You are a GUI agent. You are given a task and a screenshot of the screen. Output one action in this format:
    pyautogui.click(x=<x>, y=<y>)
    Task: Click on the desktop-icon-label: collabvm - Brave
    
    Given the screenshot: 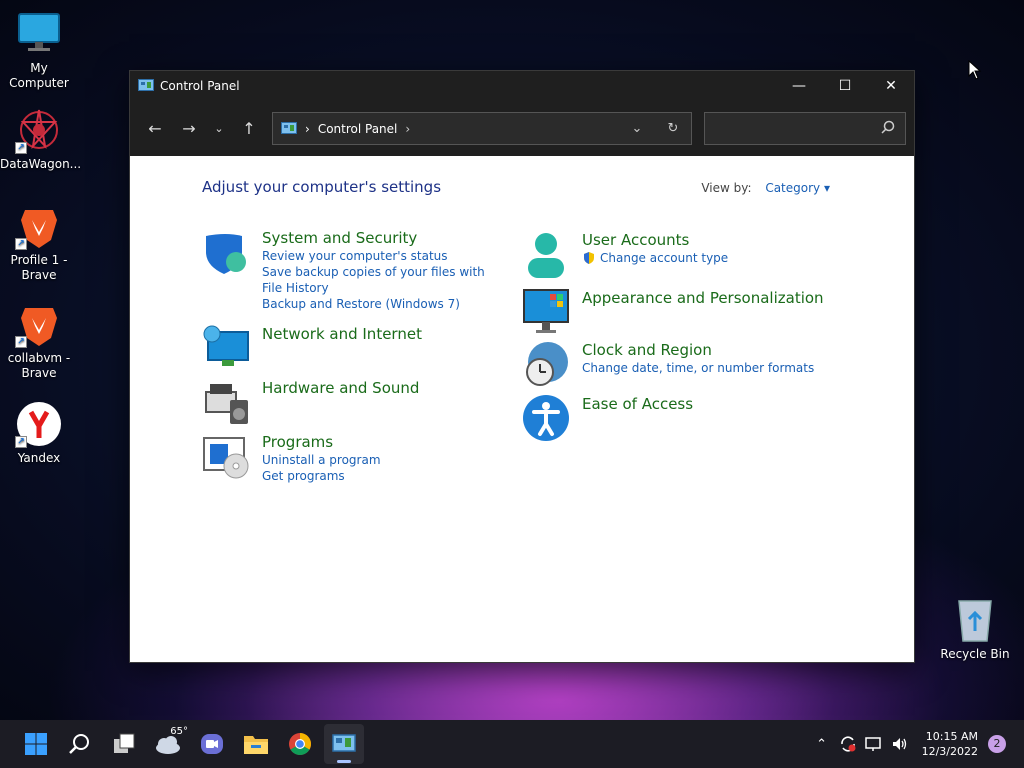 What is the action you would take?
    pyautogui.click(x=39, y=365)
    